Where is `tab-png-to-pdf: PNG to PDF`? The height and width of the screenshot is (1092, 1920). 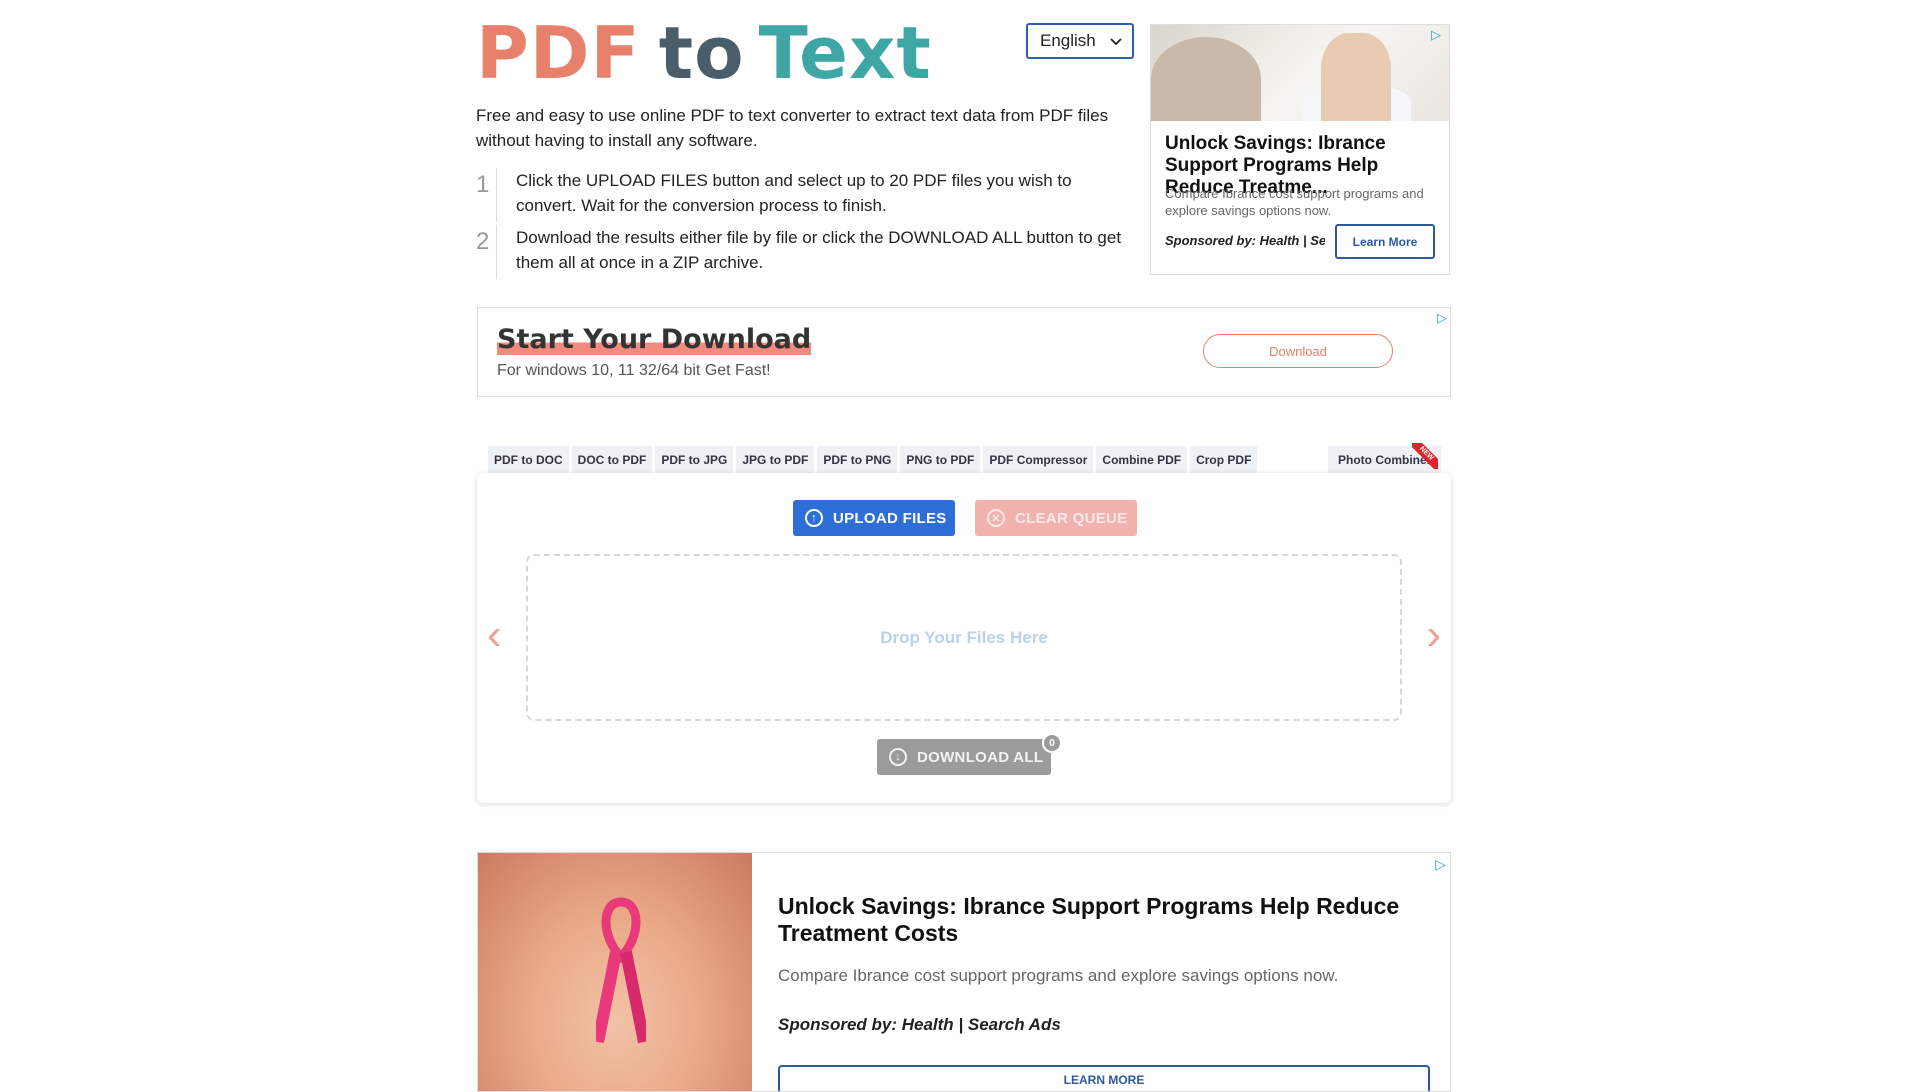
tab-png-to-pdf: PNG to PDF is located at coordinates (940, 459).